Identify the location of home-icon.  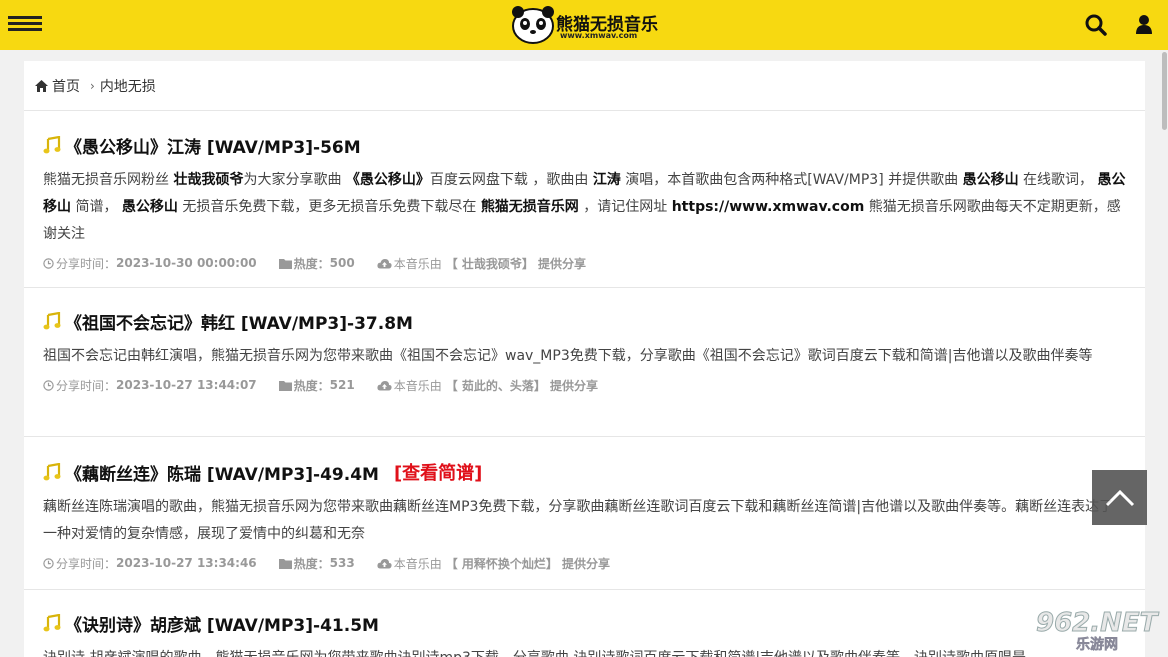
(41, 85).